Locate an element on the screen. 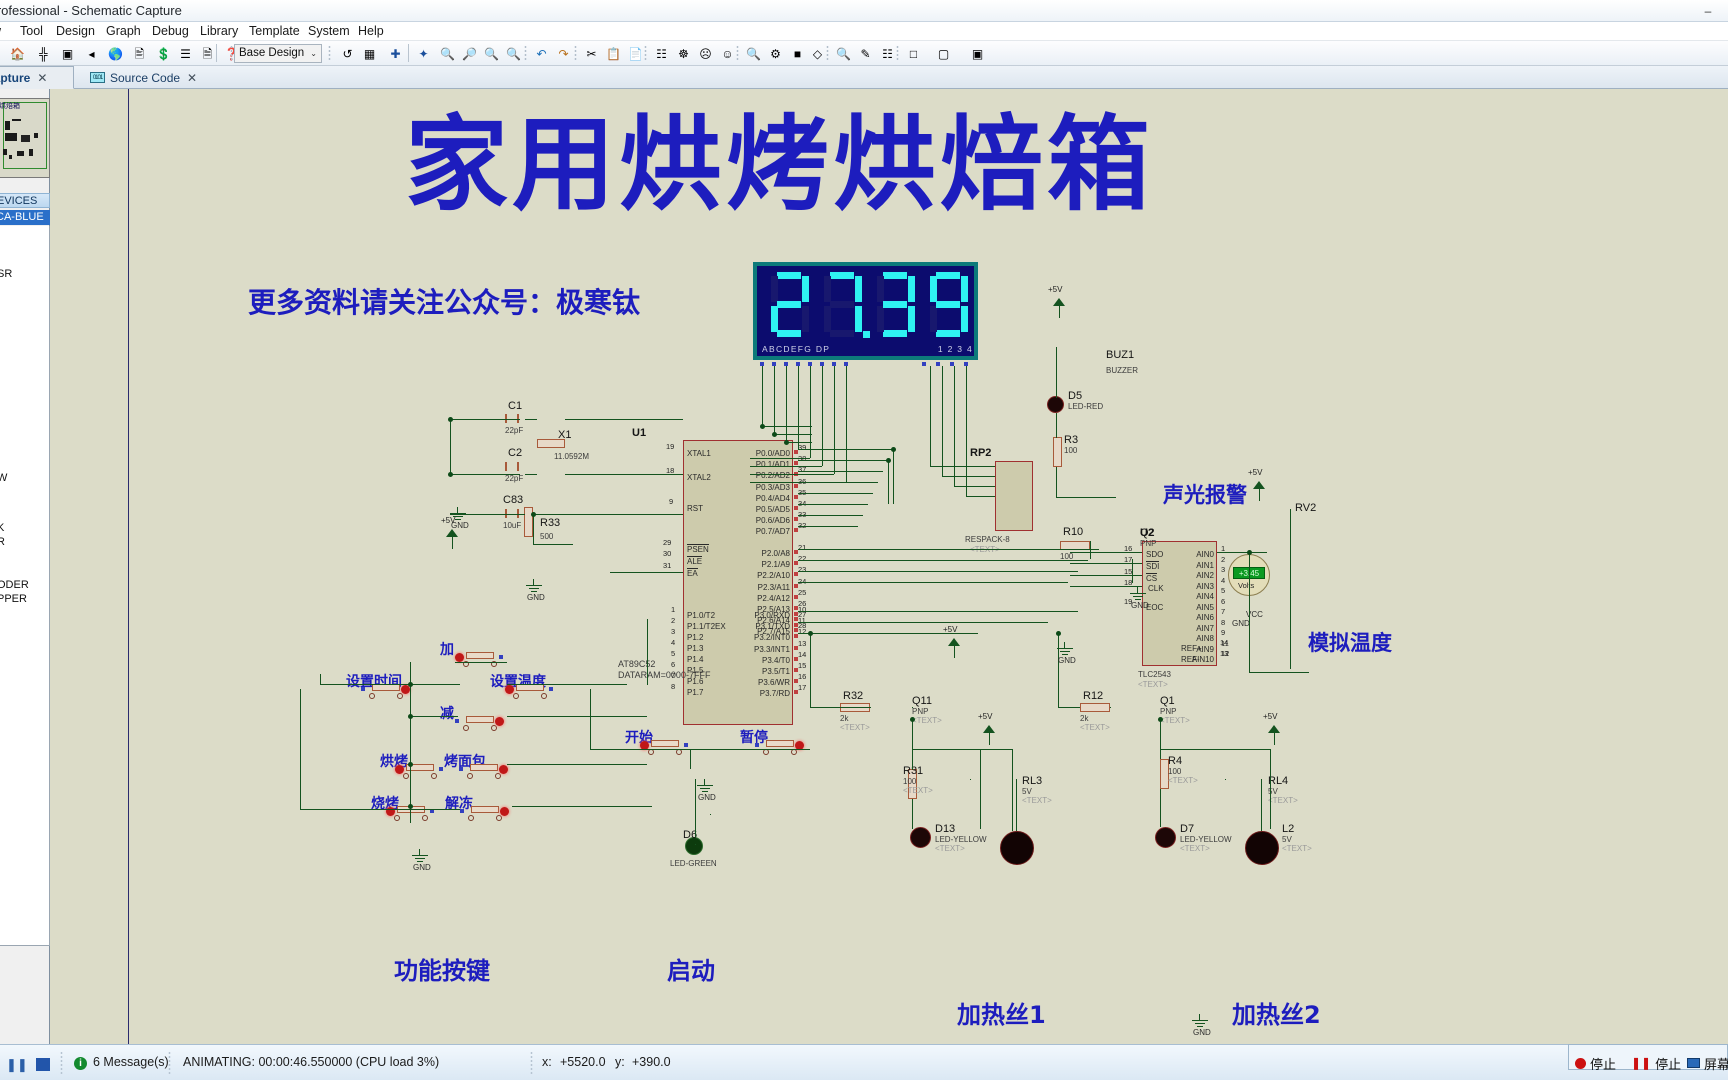 This screenshot has height=1080, width=1728. stop-sim-icon is located at coordinates (43, 1064).